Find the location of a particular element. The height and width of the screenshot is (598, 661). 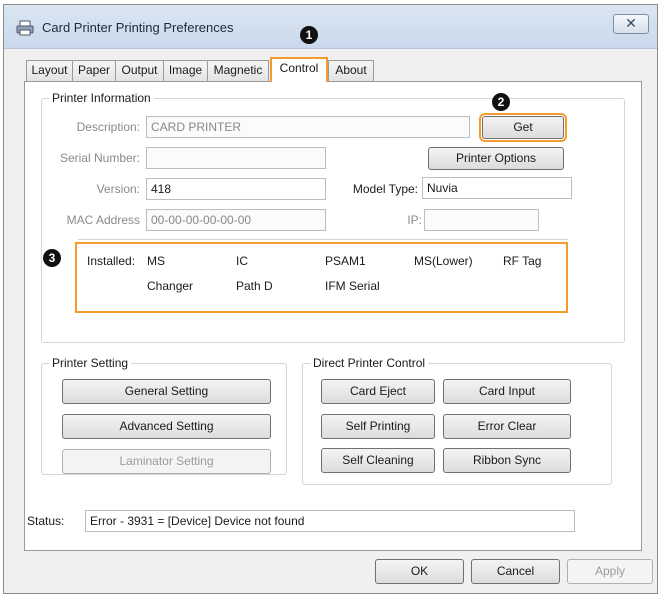

ribbon-sync-button: Ribbon Sync is located at coordinates (507, 460).